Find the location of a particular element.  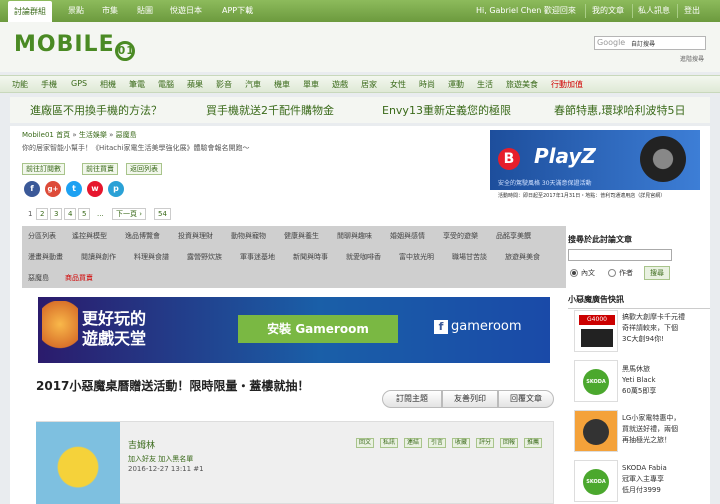

forum-cat-link: 遙控與模型 is located at coordinates (89, 236).